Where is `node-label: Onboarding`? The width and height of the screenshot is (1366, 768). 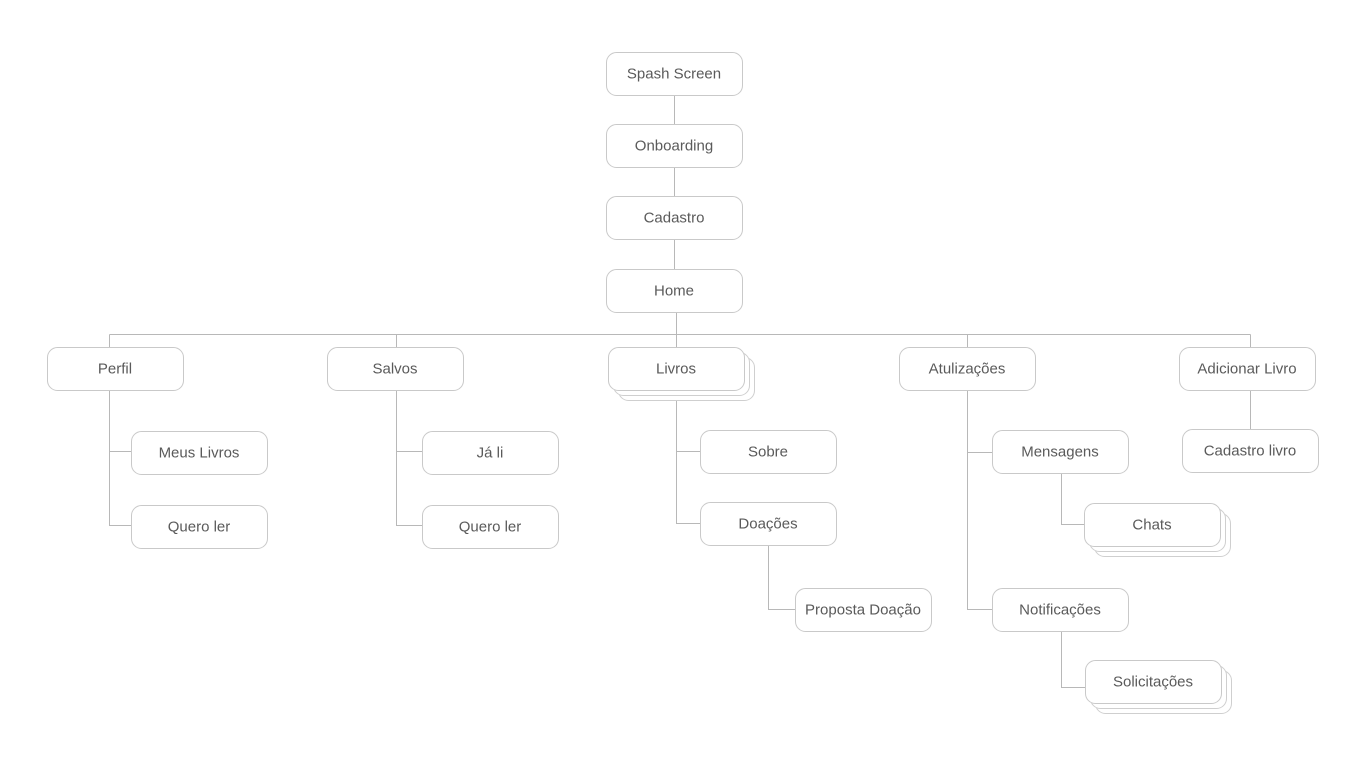
node-label: Onboarding is located at coordinates (674, 146).